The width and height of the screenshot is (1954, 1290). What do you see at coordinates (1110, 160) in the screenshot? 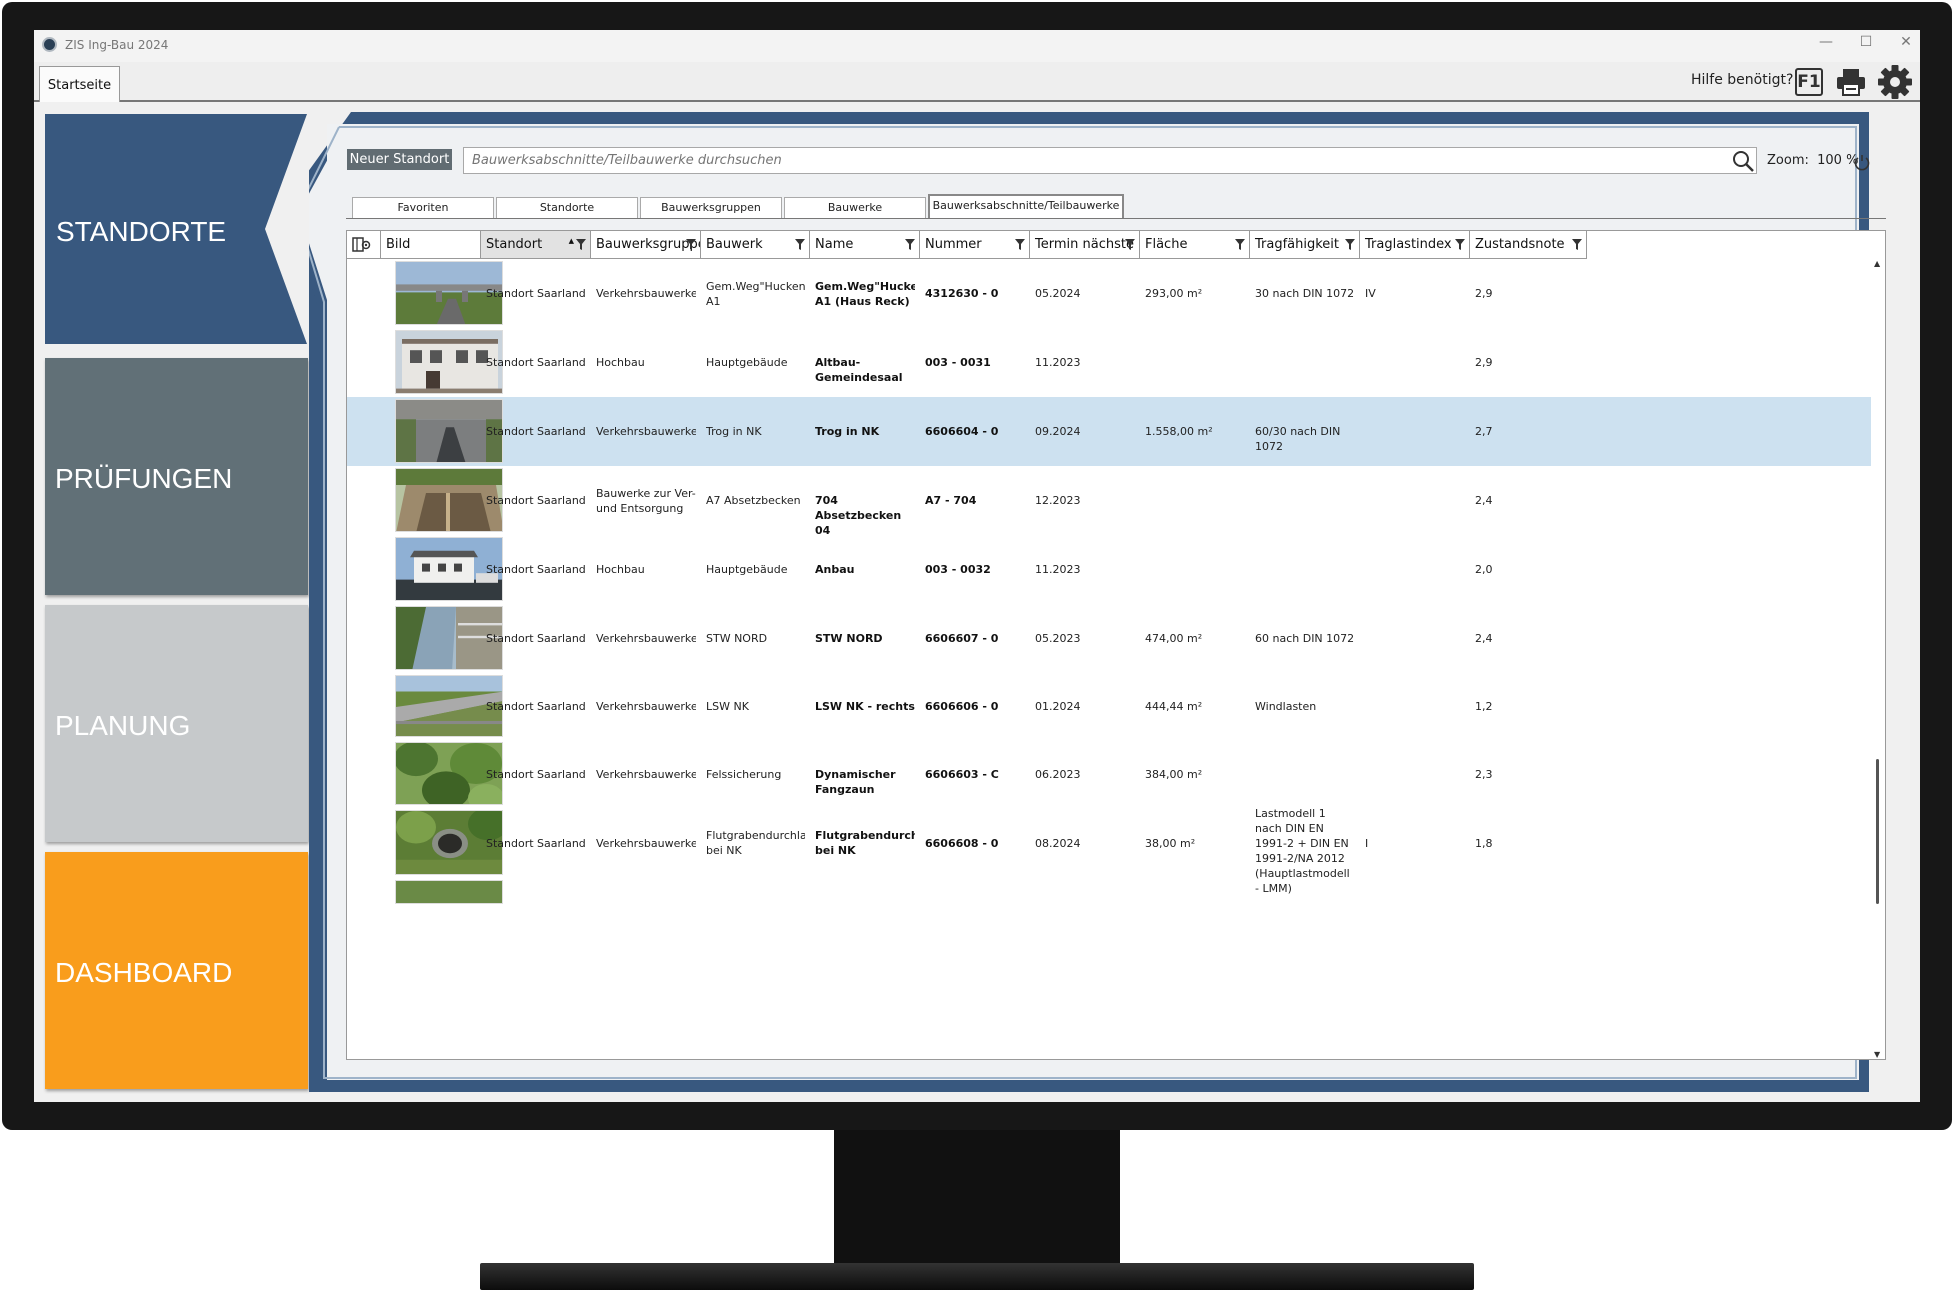
I see `search-input` at bounding box center [1110, 160].